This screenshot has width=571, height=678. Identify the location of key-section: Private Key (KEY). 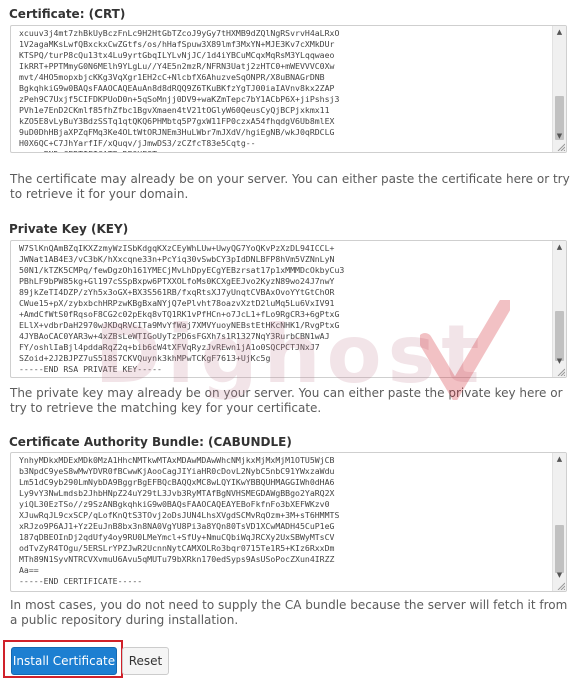
(287, 229).